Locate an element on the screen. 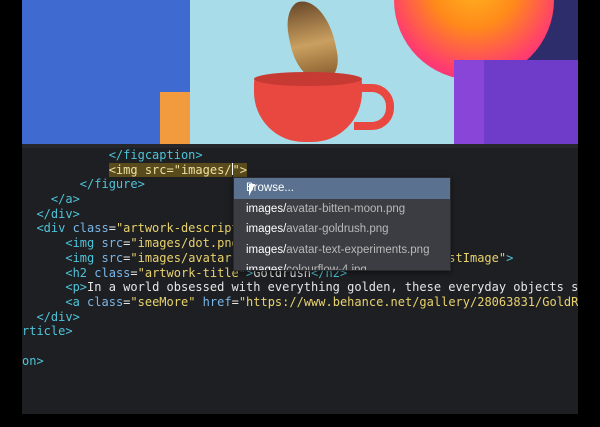 The height and width of the screenshot is (427, 600). code-line: </div> is located at coordinates (300, 317).